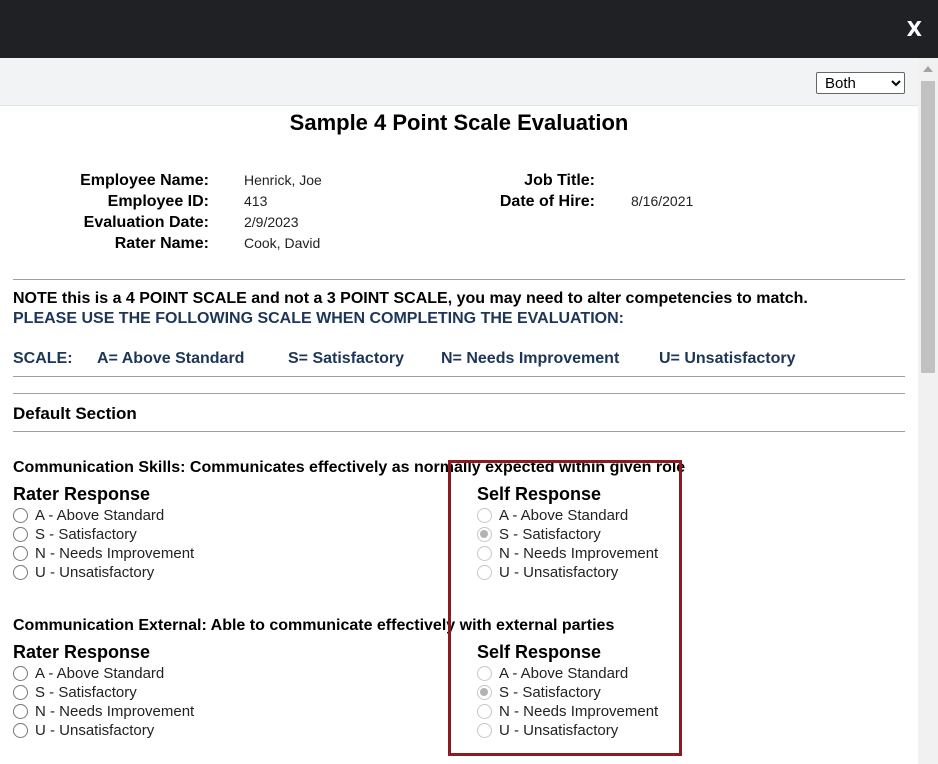 Image resolution: width=938 pixels, height=764 pixels. Describe the element at coordinates (146, 222) in the screenshot. I see `evaluation-date-label: Evaluation Date:` at that location.